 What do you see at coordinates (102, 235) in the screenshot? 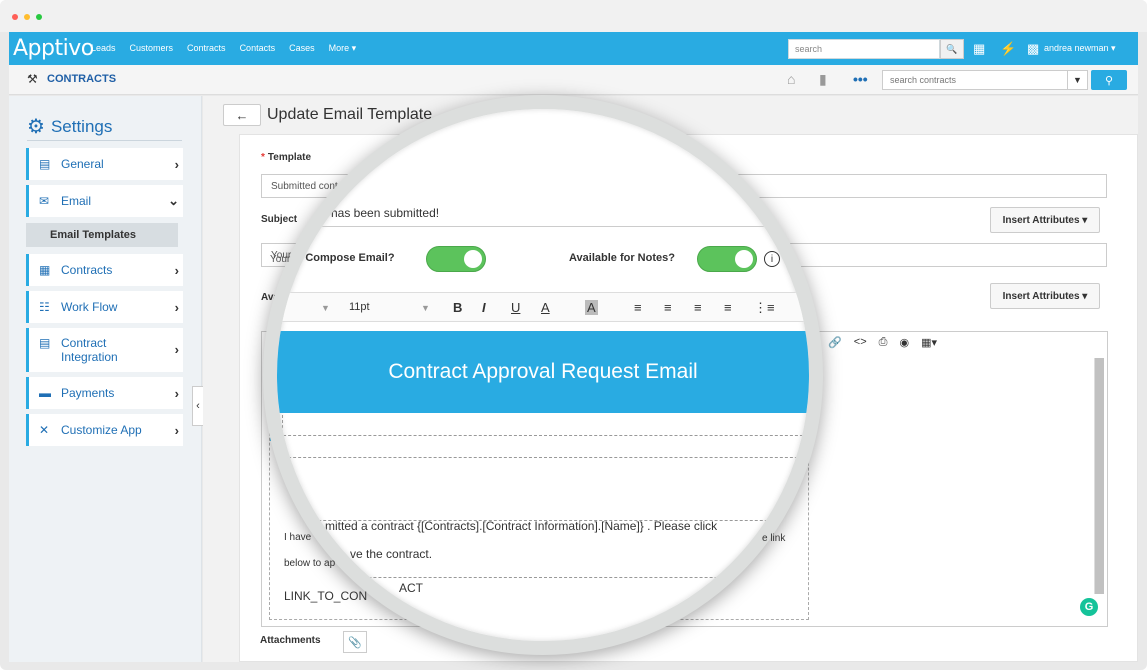
I see `sidebar-subitem-email-templates: Email Templates` at bounding box center [102, 235].